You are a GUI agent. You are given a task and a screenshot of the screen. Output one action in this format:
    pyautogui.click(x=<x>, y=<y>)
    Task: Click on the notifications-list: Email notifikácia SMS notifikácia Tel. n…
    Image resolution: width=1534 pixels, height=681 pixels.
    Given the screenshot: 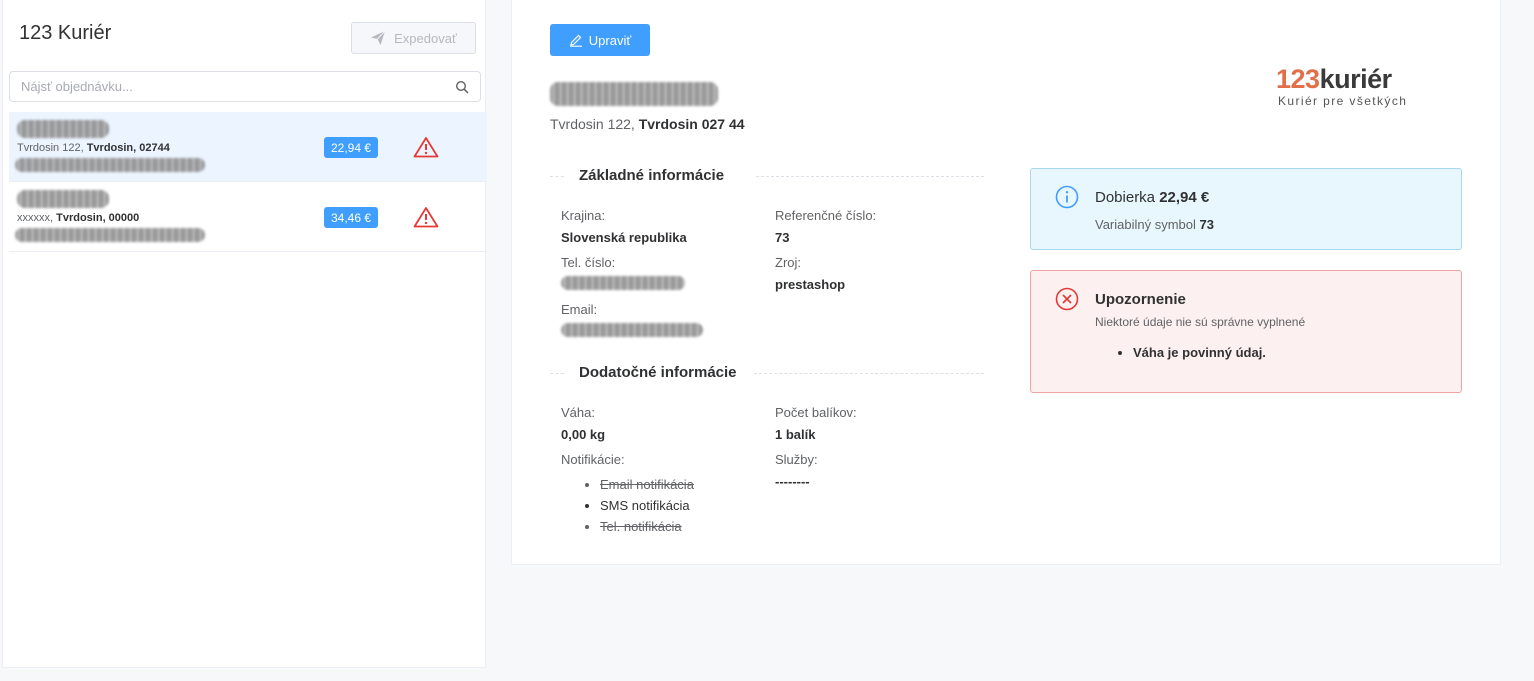 What is the action you would take?
    pyautogui.click(x=638, y=507)
    